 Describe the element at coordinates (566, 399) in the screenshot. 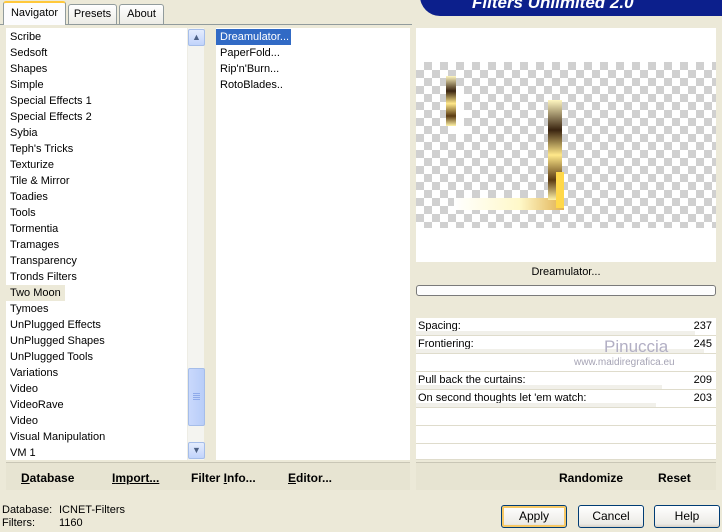

I see `param-row-second-thoughts: On second thoughts let 'em watch: 203` at that location.